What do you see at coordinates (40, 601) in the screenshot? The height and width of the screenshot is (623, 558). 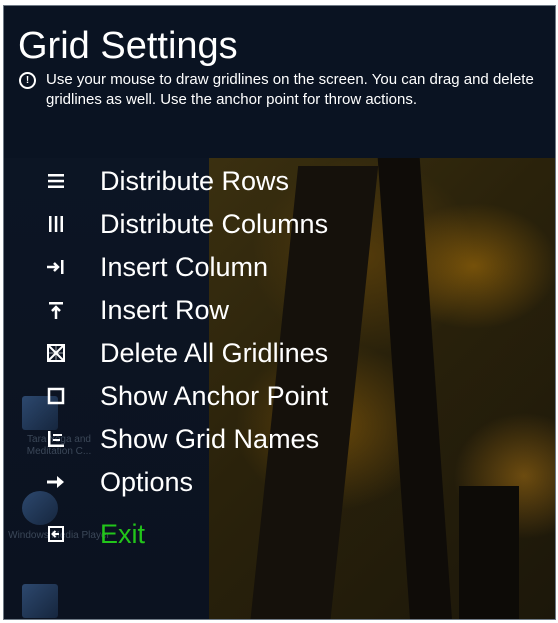 I see `desktop-shortcut-icon` at bounding box center [40, 601].